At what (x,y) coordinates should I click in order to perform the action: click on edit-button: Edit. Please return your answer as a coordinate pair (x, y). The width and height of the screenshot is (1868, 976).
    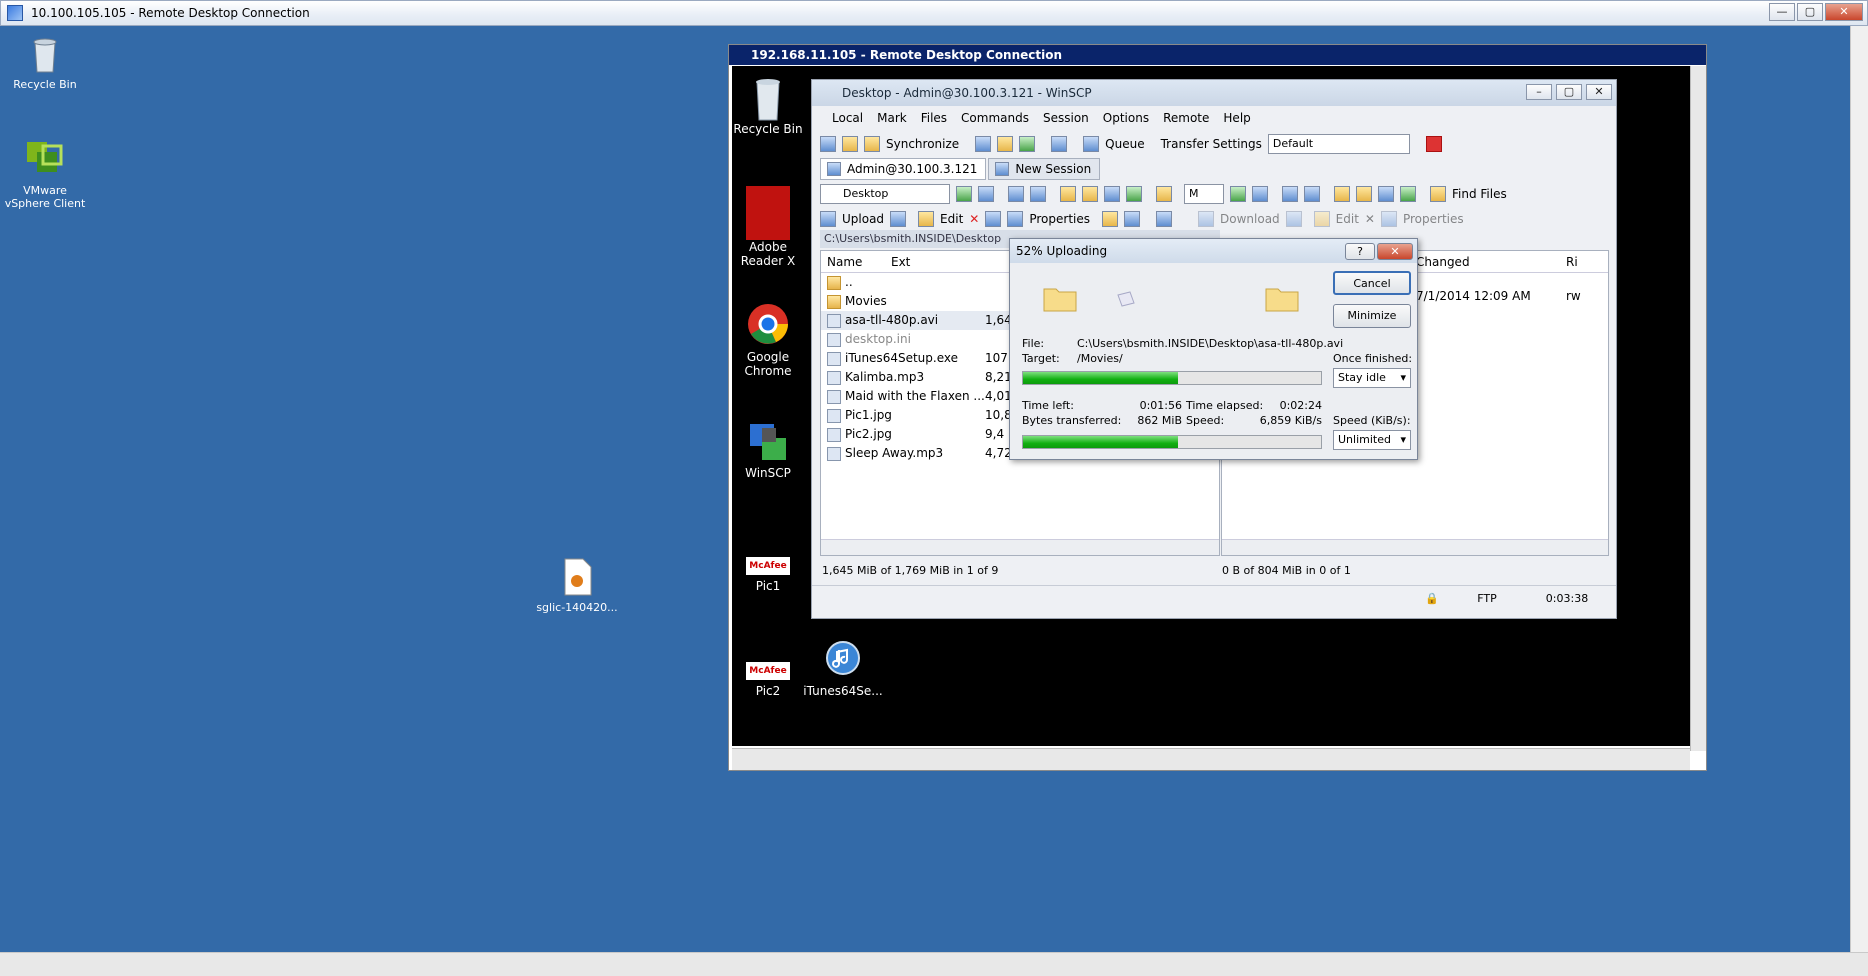
    Looking at the image, I should click on (951, 219).